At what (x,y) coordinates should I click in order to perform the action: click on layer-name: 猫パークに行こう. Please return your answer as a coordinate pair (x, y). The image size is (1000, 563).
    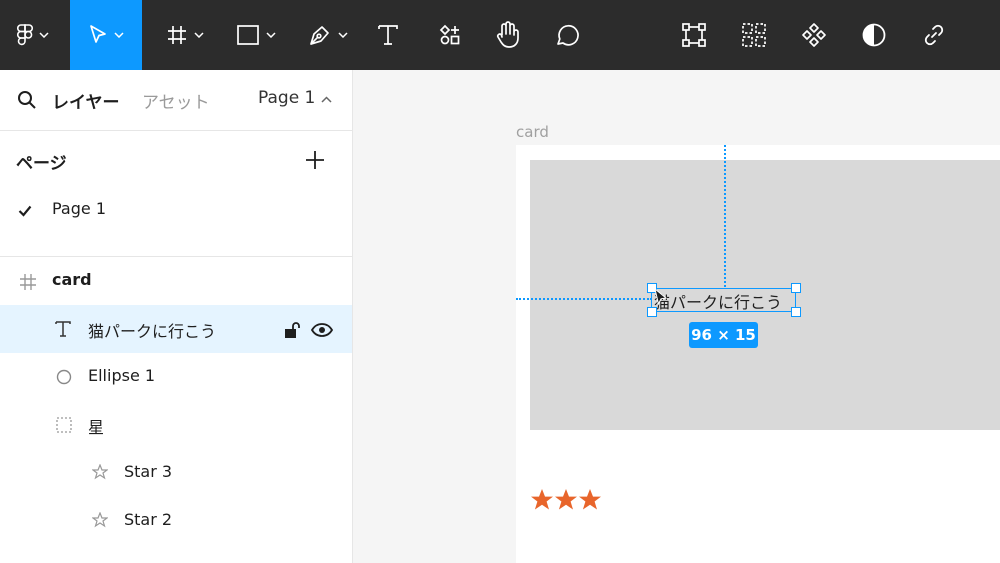
    Looking at the image, I should click on (152, 331).